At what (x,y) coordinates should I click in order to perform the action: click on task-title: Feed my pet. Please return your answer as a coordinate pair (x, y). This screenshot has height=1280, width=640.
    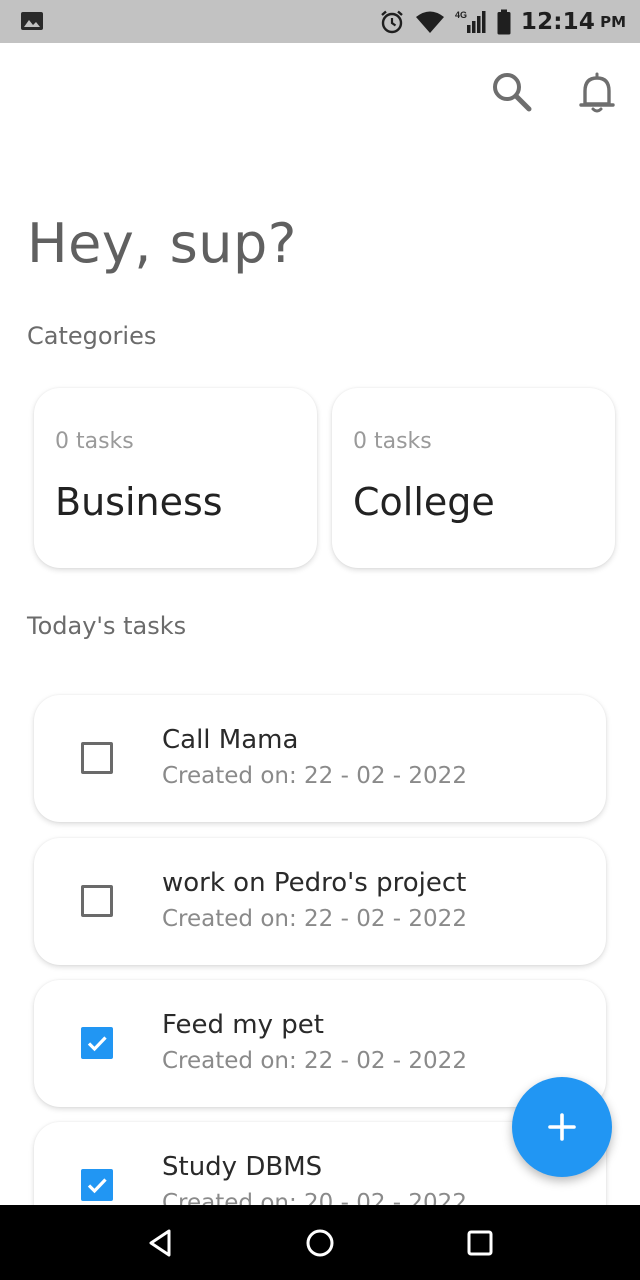
    Looking at the image, I should click on (243, 1025).